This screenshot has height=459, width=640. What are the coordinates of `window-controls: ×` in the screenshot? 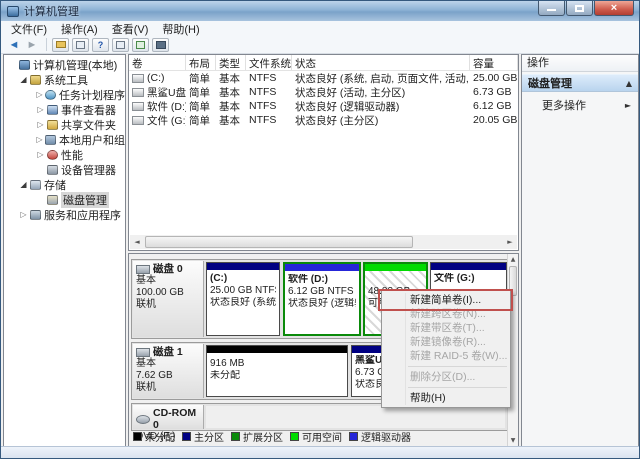 It's located at (585, 8).